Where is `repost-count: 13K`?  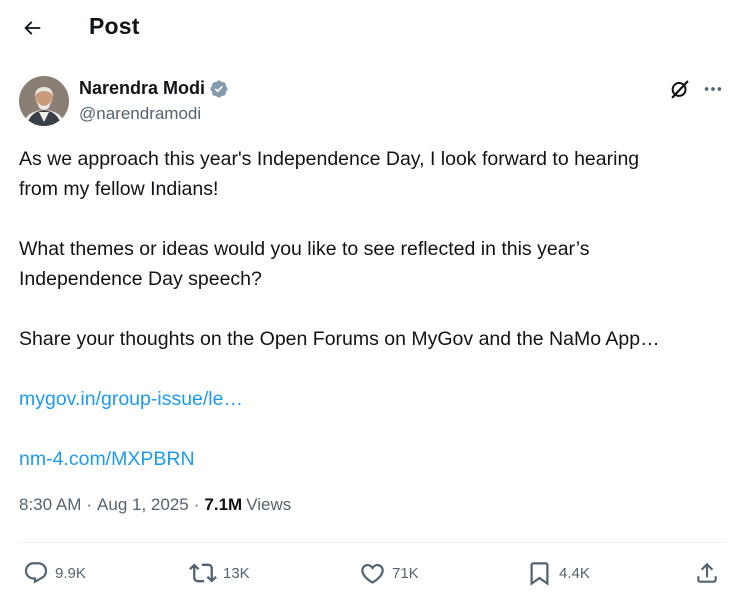
repost-count: 13K is located at coordinates (236, 573).